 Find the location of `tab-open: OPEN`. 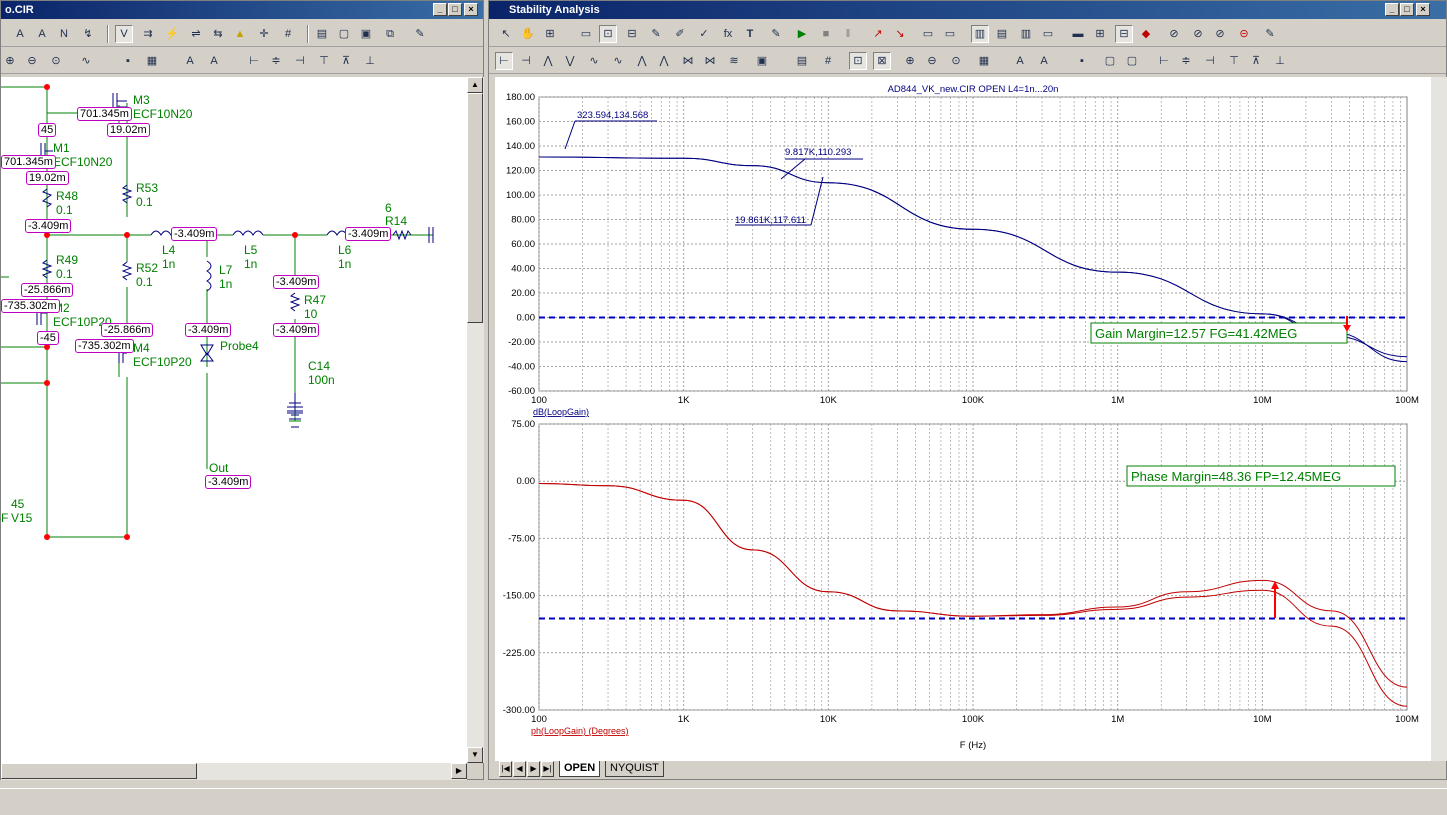

tab-open: OPEN is located at coordinates (580, 769).